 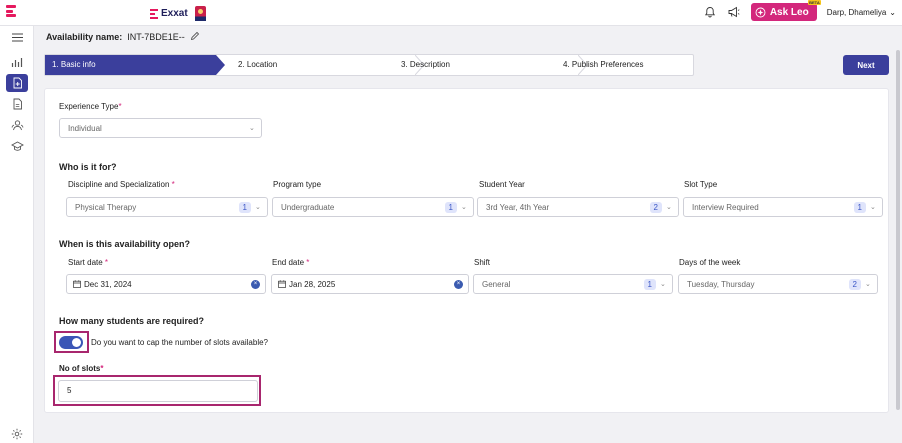 What do you see at coordinates (578, 207) in the screenshot?
I see `student-year-select: 3rd Year, 4th Year 2 ⌄` at bounding box center [578, 207].